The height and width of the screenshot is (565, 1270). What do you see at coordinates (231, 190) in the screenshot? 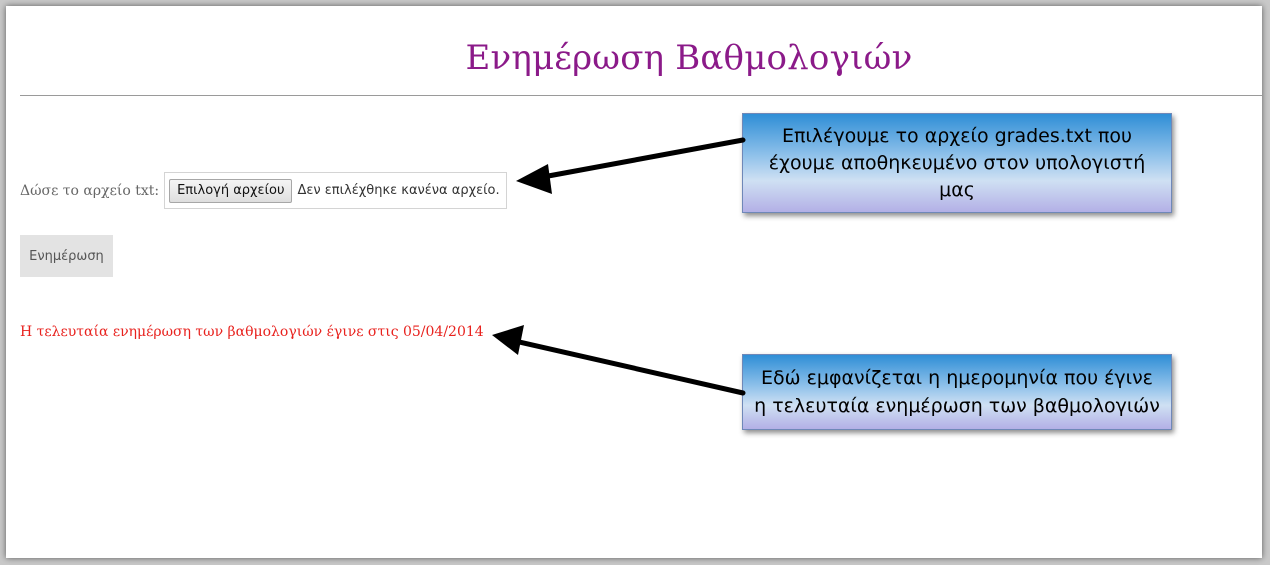
I see `choose-file-button: Επιλογή αρχείου` at bounding box center [231, 190].